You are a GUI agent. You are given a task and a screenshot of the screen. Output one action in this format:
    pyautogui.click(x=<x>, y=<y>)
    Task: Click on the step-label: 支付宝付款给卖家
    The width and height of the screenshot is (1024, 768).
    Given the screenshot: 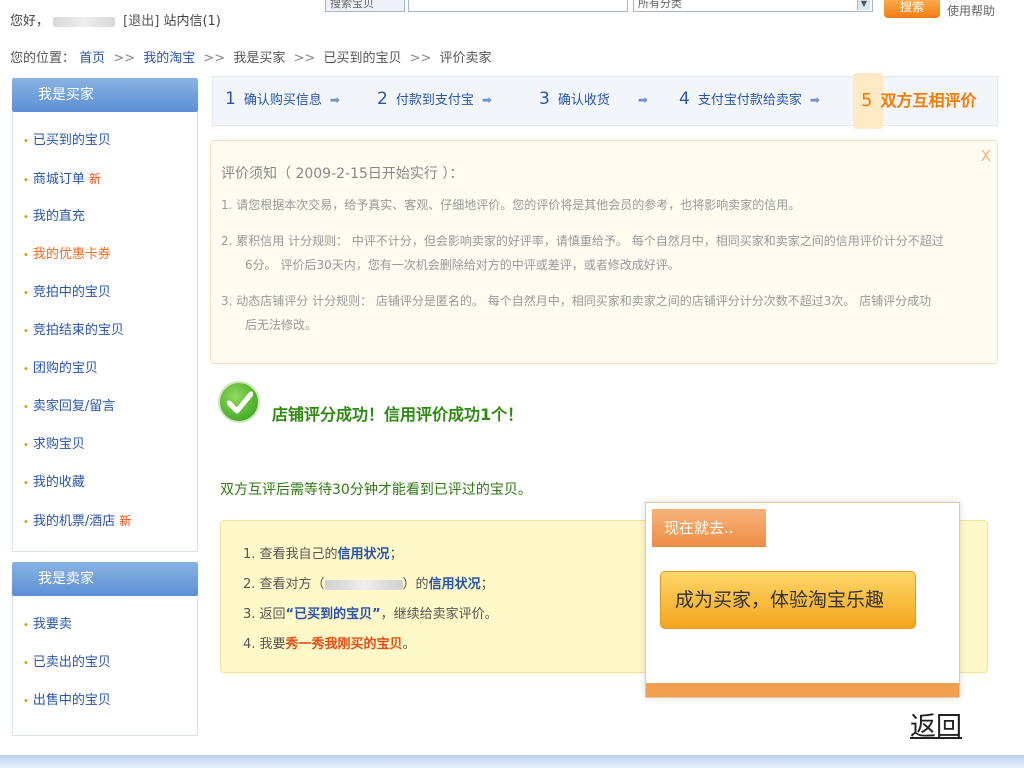 What is the action you would take?
    pyautogui.click(x=749, y=100)
    